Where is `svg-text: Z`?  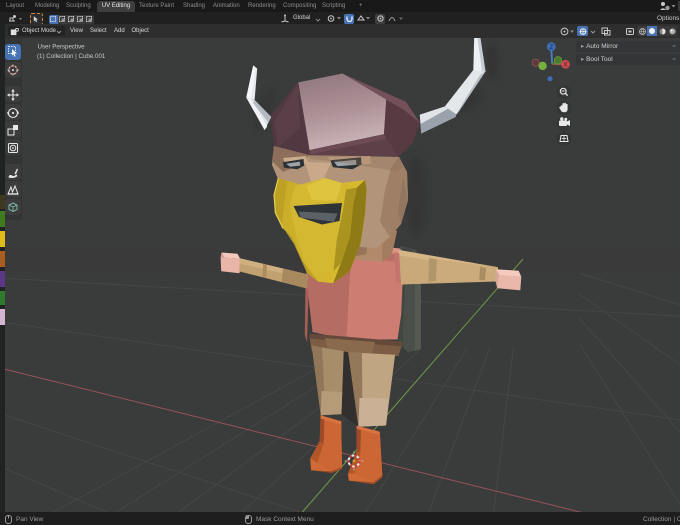 svg-text: Z is located at coordinates (551, 48).